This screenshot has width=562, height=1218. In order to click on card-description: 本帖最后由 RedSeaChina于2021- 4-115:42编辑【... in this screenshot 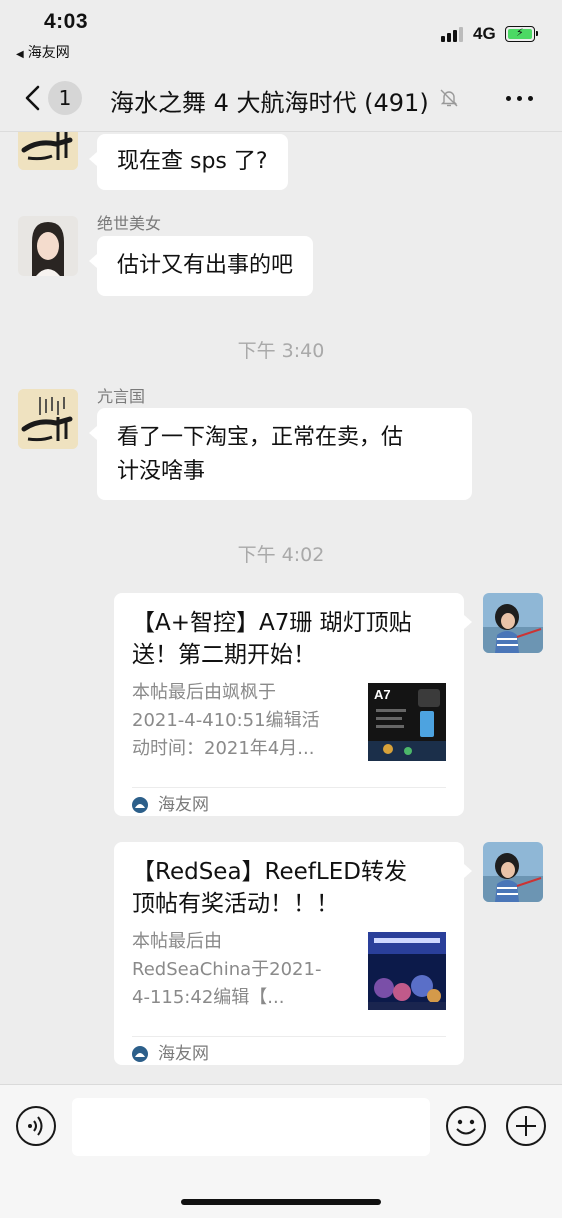, I will do `click(243, 970)`.